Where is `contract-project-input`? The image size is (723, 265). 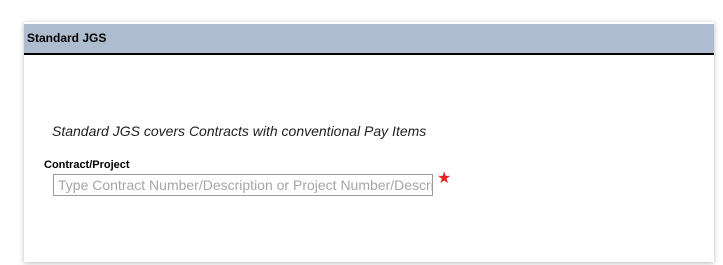
contract-project-input is located at coordinates (243, 185).